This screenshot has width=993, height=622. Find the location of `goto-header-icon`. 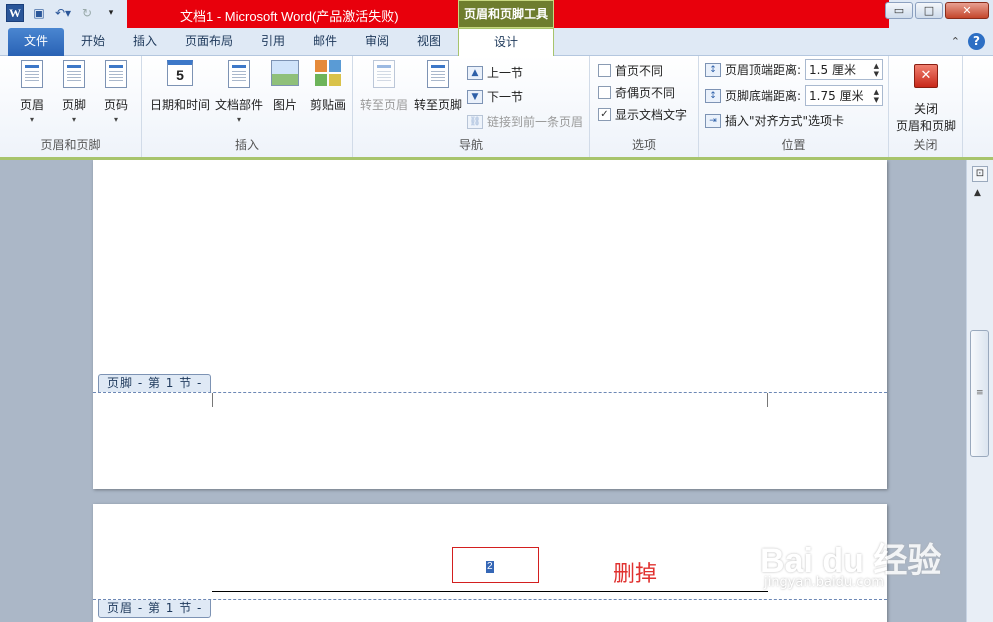

goto-header-icon is located at coordinates (384, 74).